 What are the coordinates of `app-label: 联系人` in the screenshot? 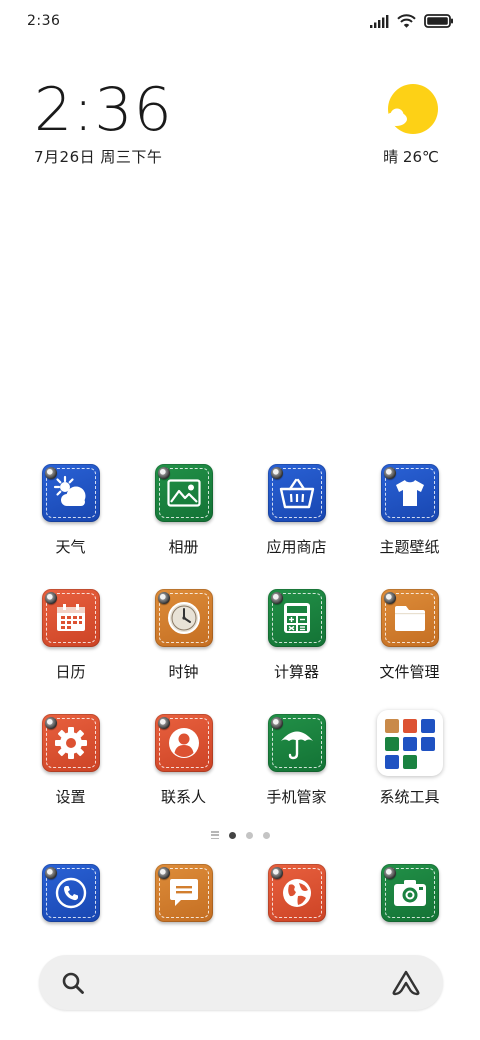 It's located at (183, 797).